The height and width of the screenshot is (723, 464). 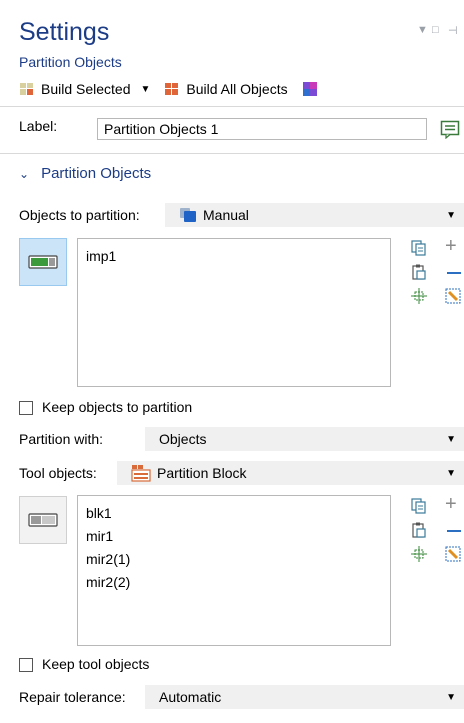 I want to click on partition-with-label: Partition with:, so click(x=61, y=439).